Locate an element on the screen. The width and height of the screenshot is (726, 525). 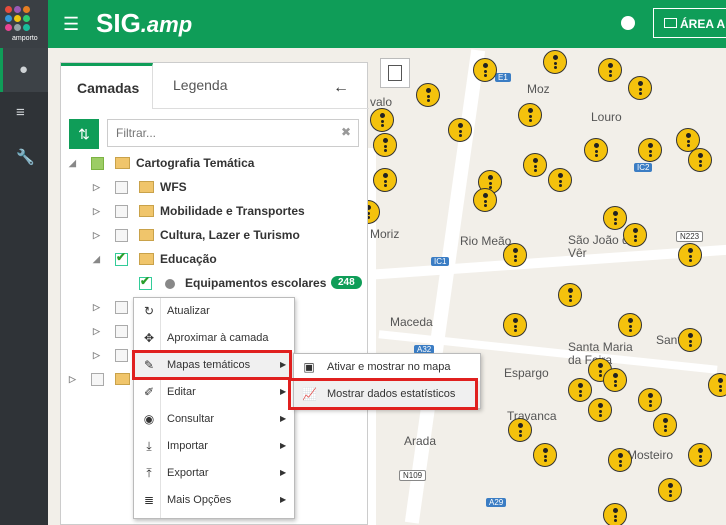
wrench-icon: 🔧 is located at coordinates (25, 157).